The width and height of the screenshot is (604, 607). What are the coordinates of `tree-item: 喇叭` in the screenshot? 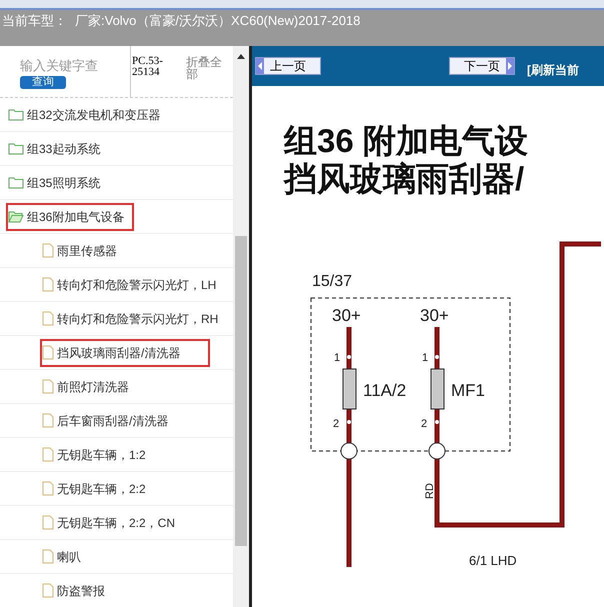 It's located at (125, 556).